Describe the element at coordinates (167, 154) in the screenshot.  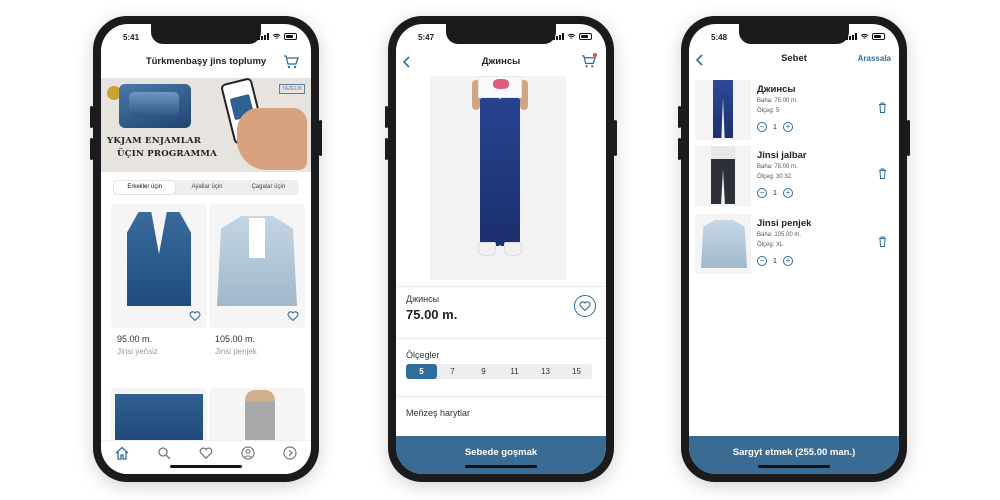
I see `banner-line-2: ÜÇIN PROGRAMMA` at that location.